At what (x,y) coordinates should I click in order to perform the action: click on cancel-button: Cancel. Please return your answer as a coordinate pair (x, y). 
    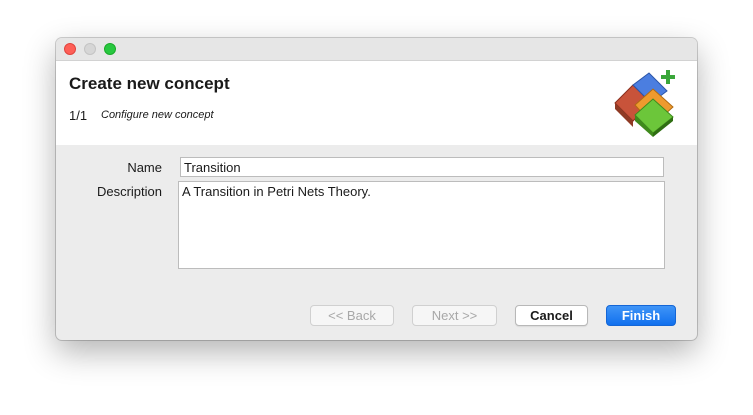
    Looking at the image, I should click on (551, 315).